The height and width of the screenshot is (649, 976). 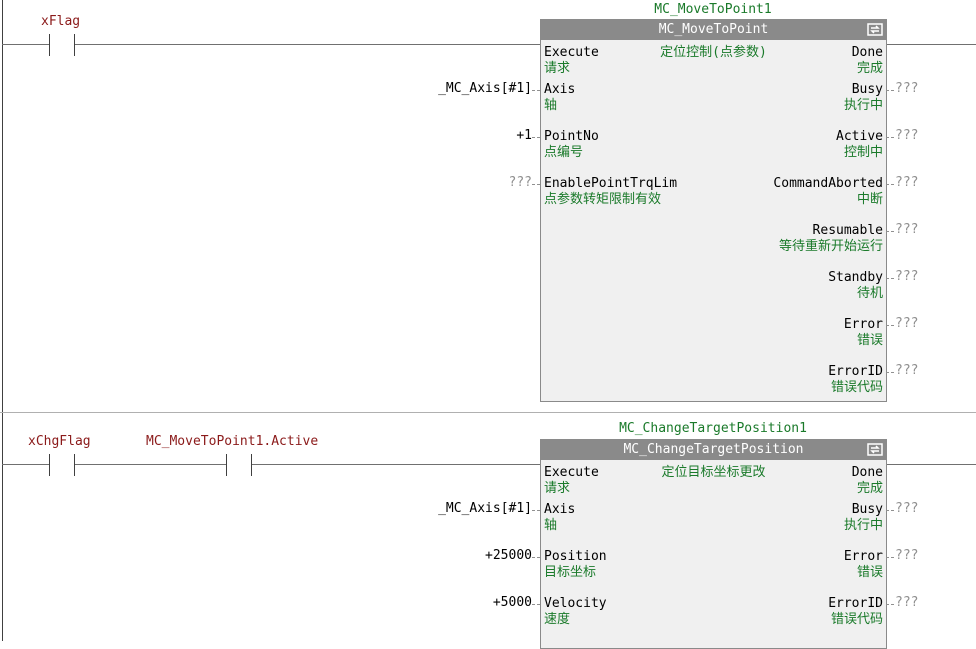 I want to click on output-pin-active: Active 控制中, so click(x=859, y=145).